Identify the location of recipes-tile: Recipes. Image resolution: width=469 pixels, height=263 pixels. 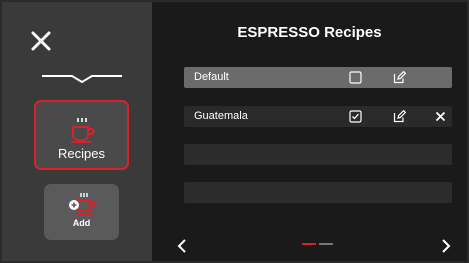
(81, 135).